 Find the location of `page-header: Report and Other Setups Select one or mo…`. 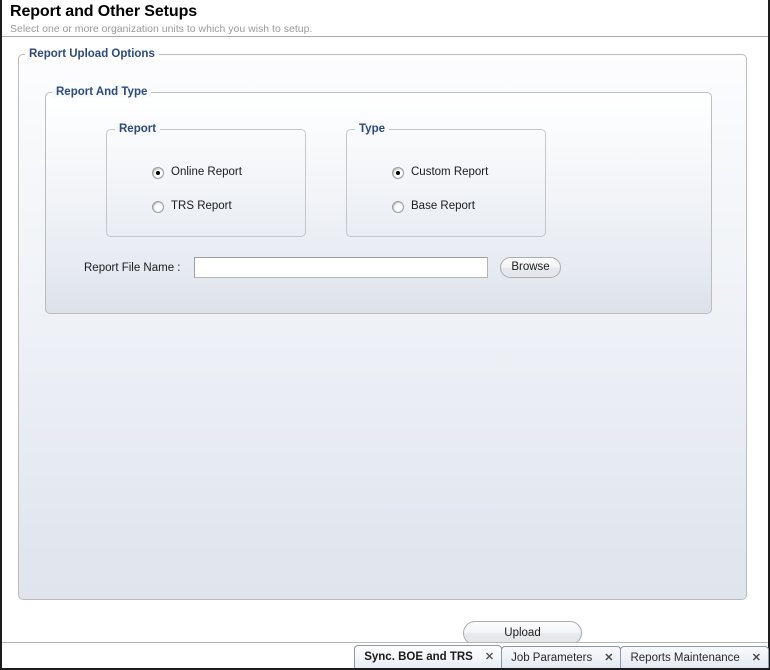

page-header: Report and Other Setups Select one or mo… is located at coordinates (385, 18).